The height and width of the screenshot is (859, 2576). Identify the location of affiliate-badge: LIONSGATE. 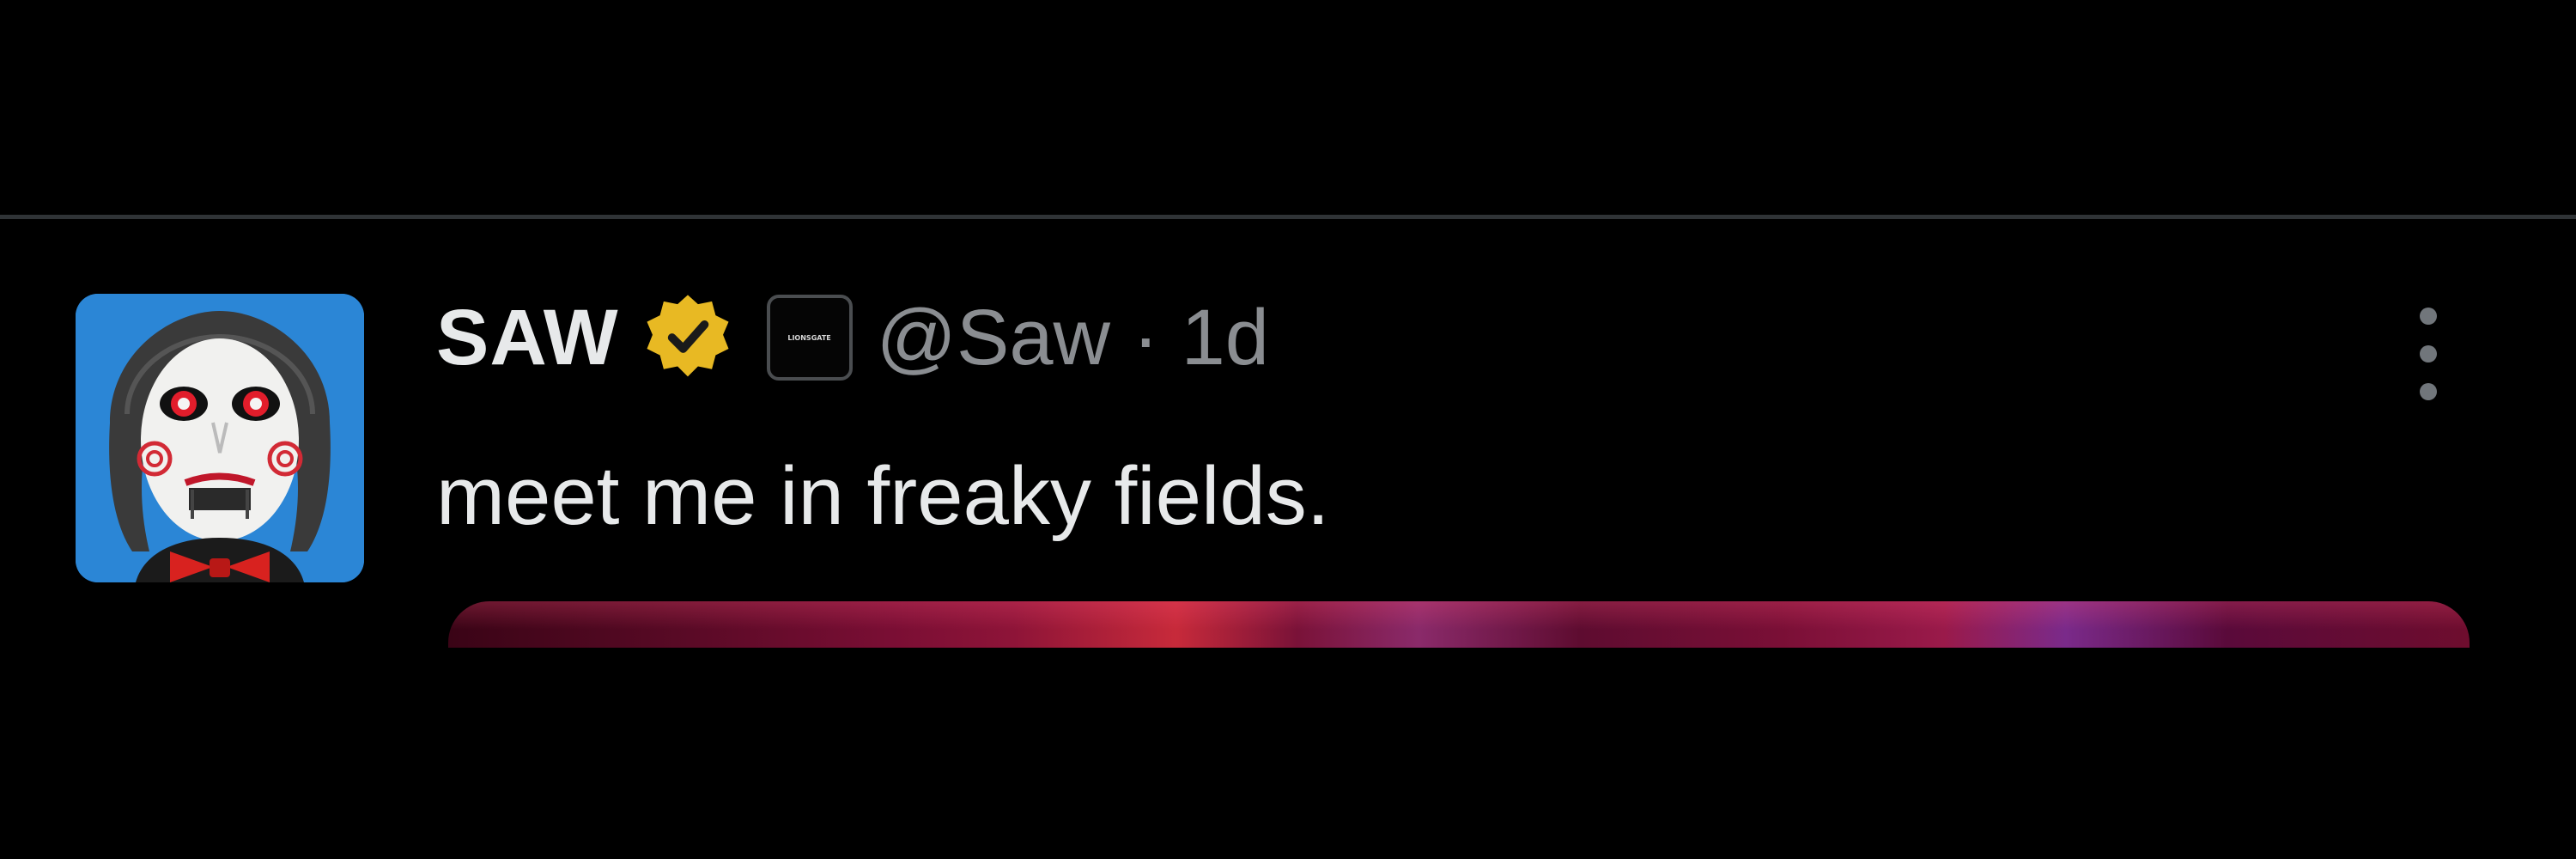
(810, 338).